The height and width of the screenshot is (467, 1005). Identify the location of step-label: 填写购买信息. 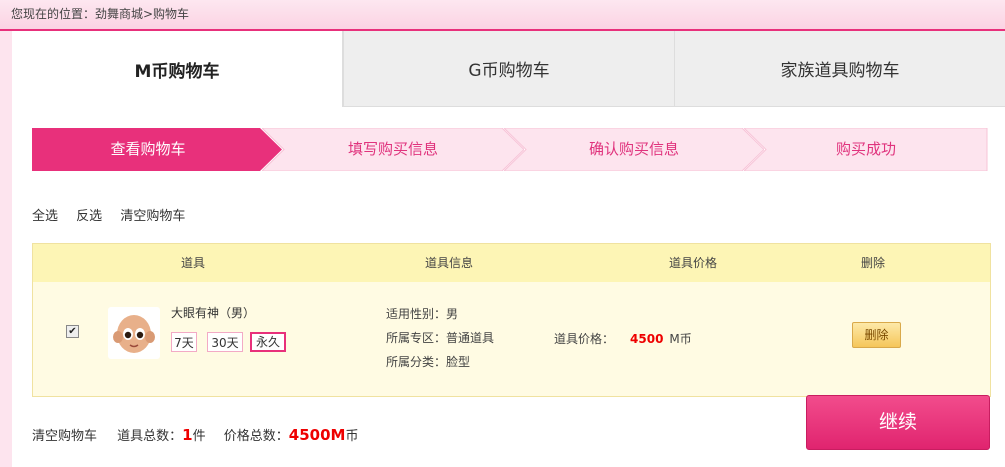
(392, 149).